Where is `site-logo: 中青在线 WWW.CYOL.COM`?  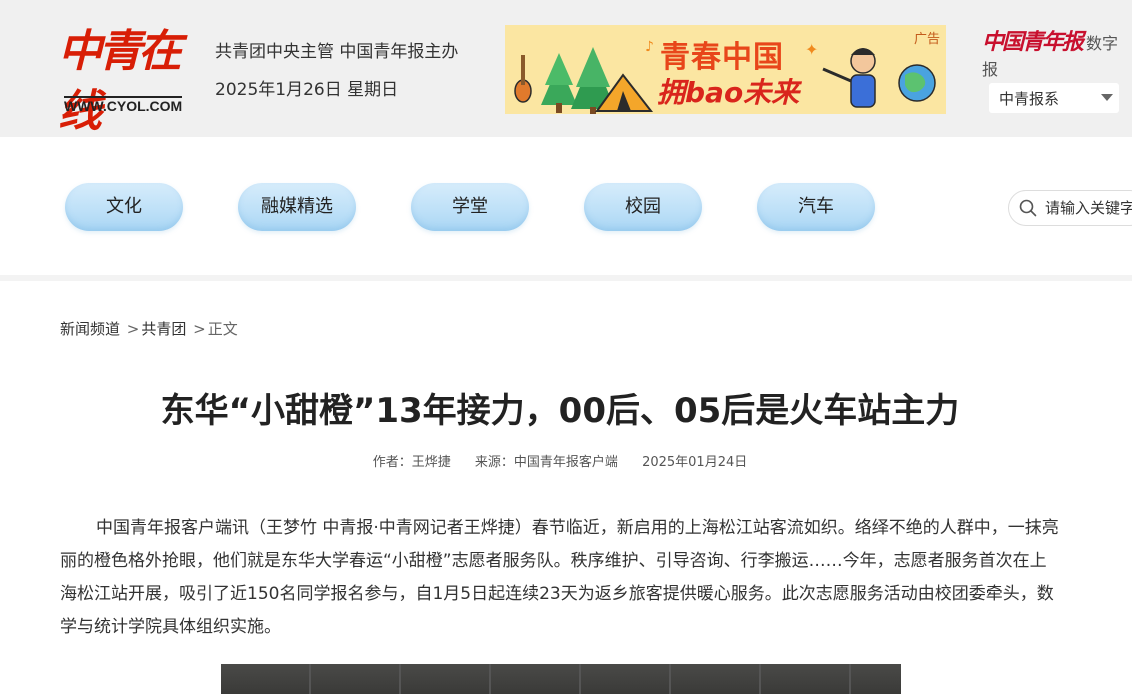
site-logo: 中青在线 WWW.CYOL.COM is located at coordinates (128, 79).